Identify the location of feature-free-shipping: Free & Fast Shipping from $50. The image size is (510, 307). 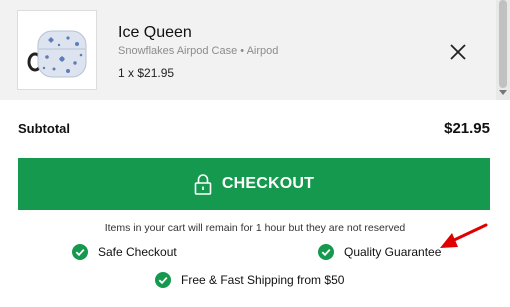
(249, 280).